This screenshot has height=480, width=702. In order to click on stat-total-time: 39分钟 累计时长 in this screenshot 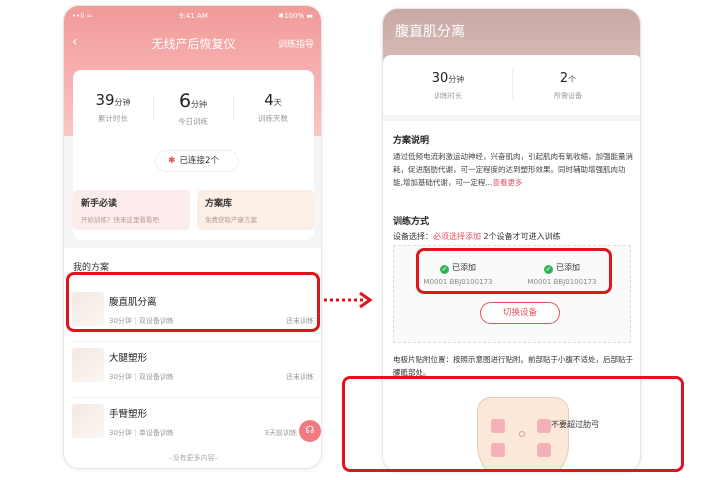, I will do `click(113, 107)`.